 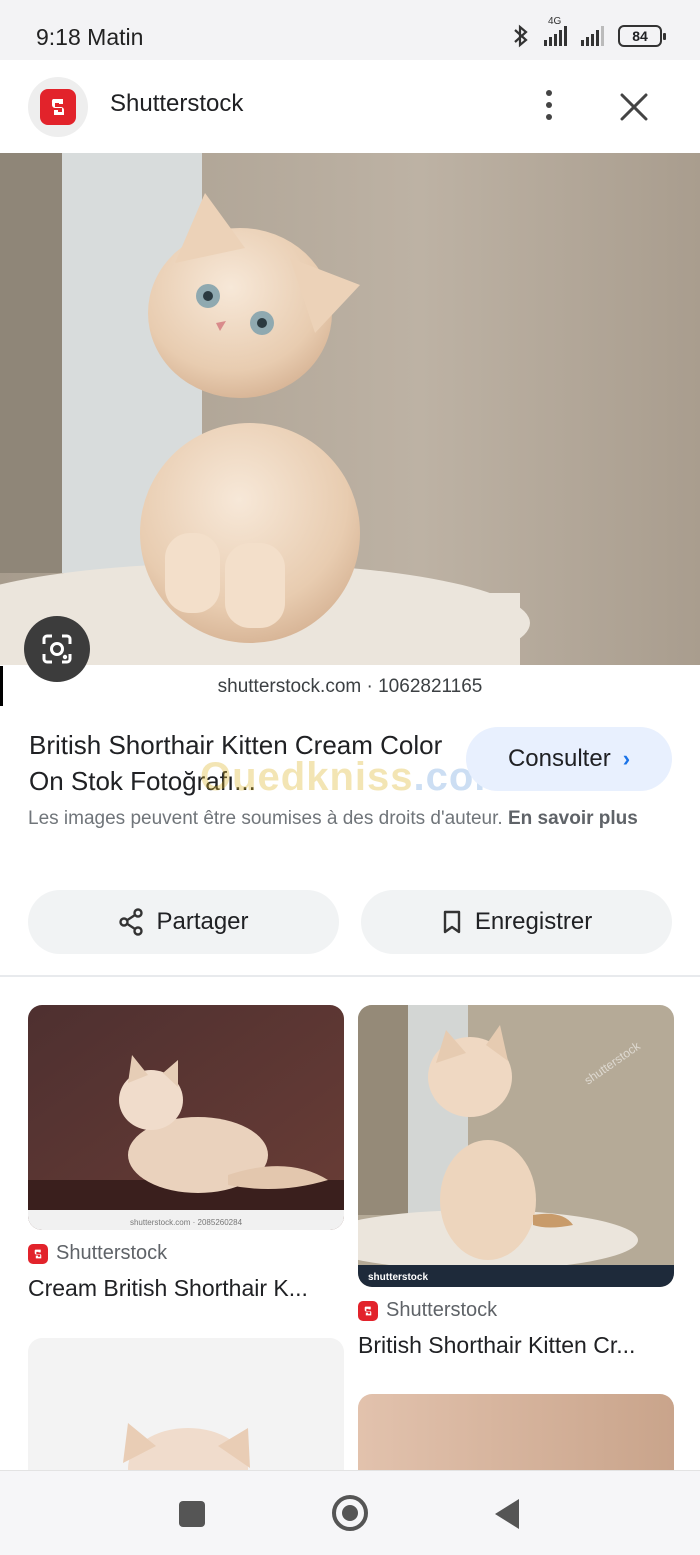 I want to click on battery-icon: 84, so click(x=642, y=36).